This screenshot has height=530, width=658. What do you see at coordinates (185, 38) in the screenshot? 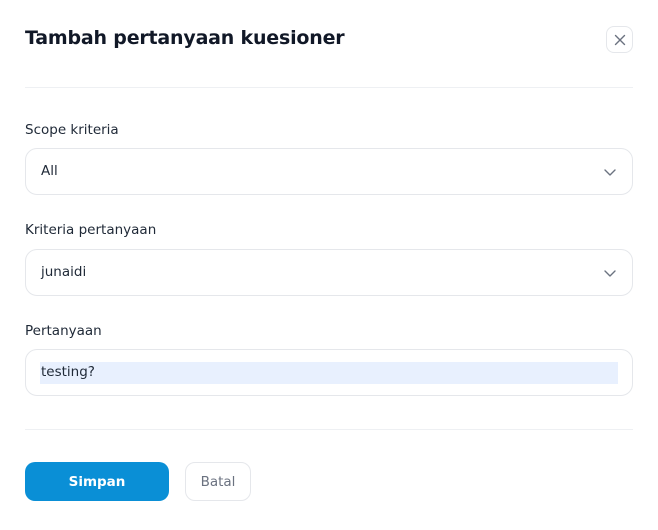
I see `modal-title: Tambah pertanyaan kuesioner` at bounding box center [185, 38].